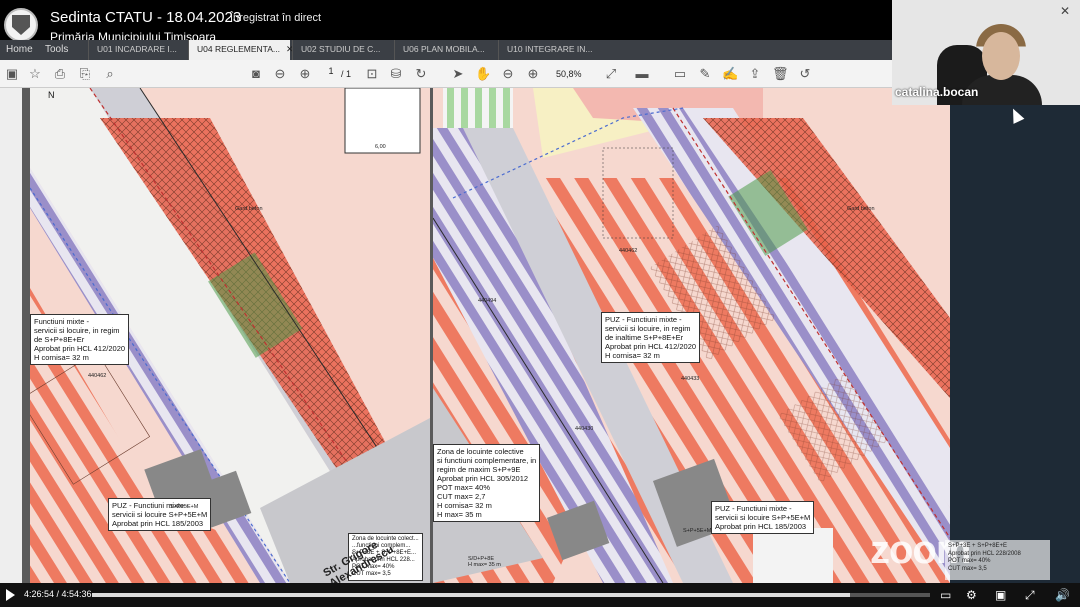  Describe the element at coordinates (611, 74) in the screenshot. I see `fit-icon: ⤢` at that location.